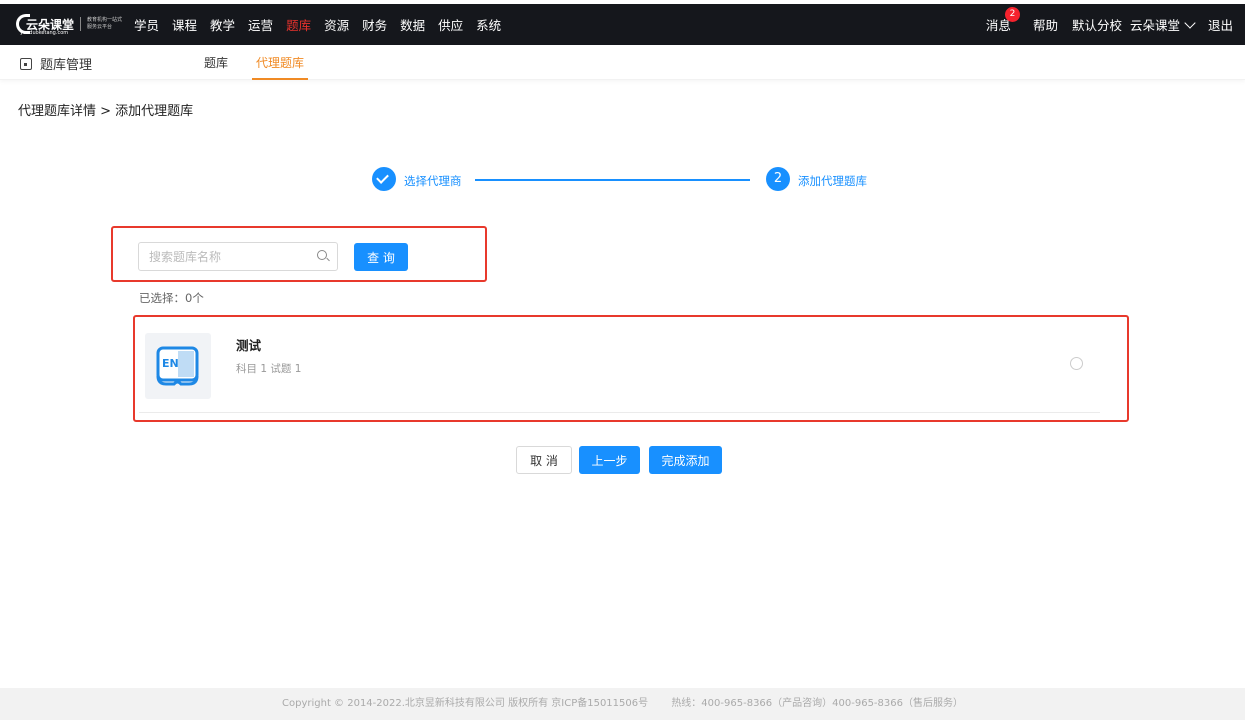 The width and height of the screenshot is (1245, 720). Describe the element at coordinates (450, 24) in the screenshot. I see `nav-item-supply: 供应` at that location.